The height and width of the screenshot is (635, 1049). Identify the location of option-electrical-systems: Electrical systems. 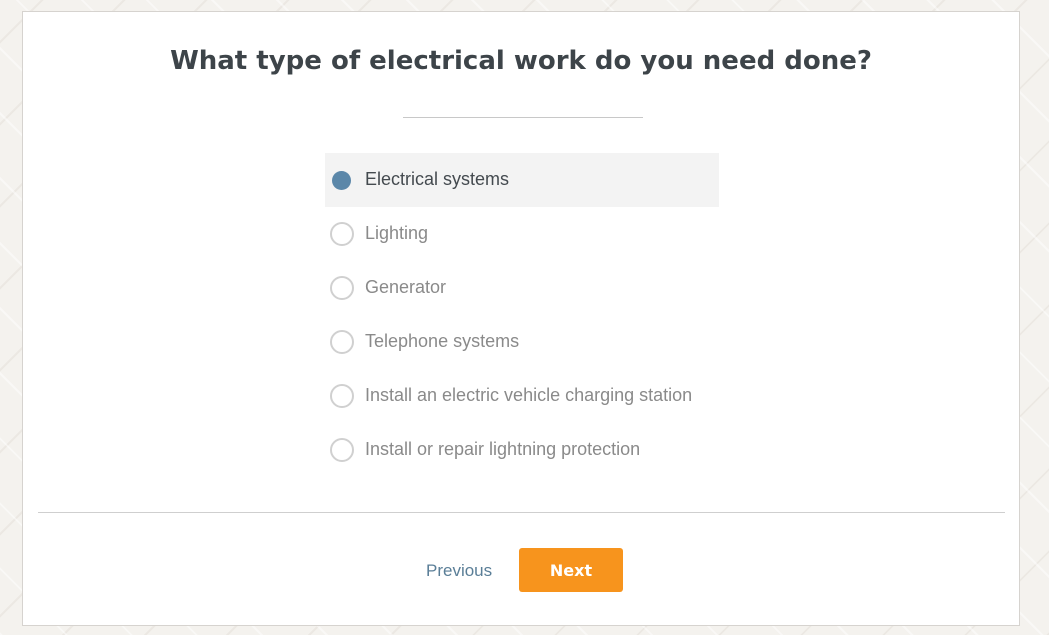
(522, 180).